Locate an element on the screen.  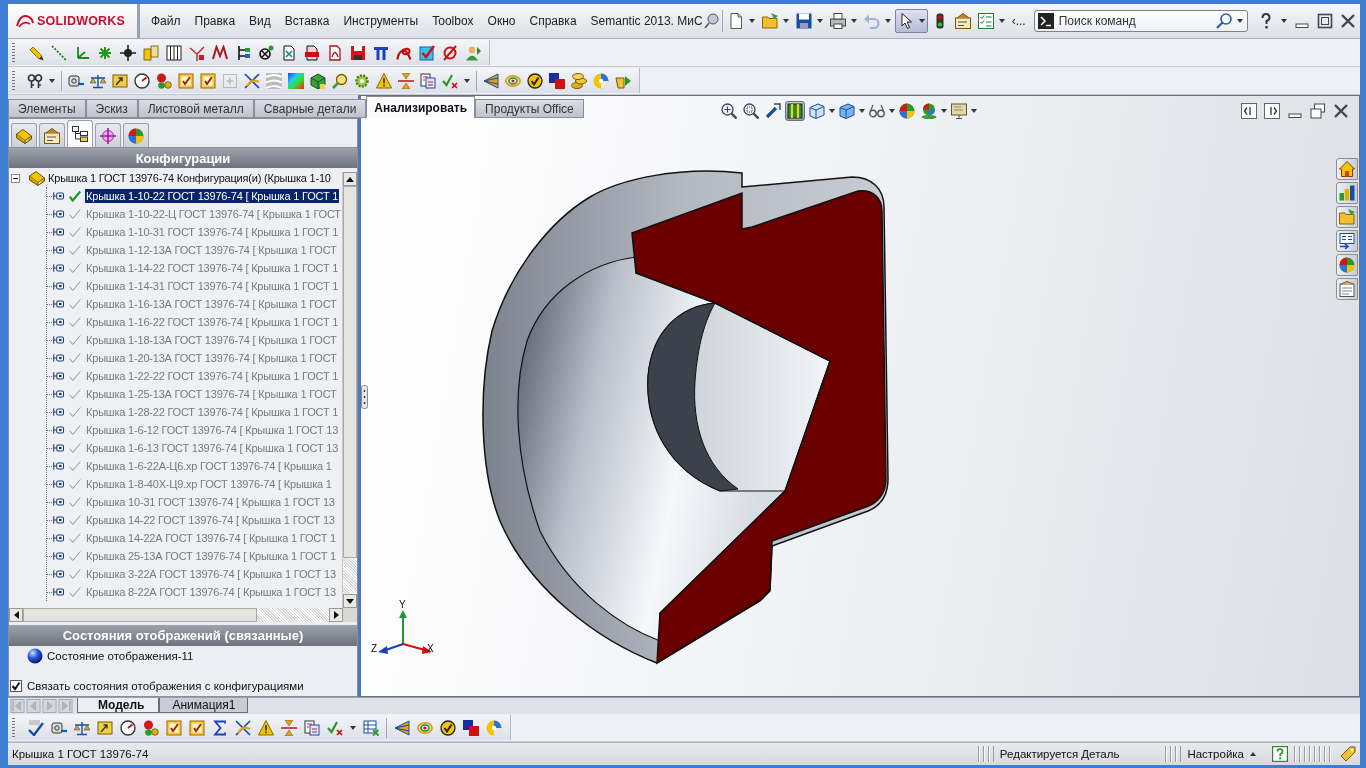
units-menu: Настройка is located at coordinates (1215, 754).